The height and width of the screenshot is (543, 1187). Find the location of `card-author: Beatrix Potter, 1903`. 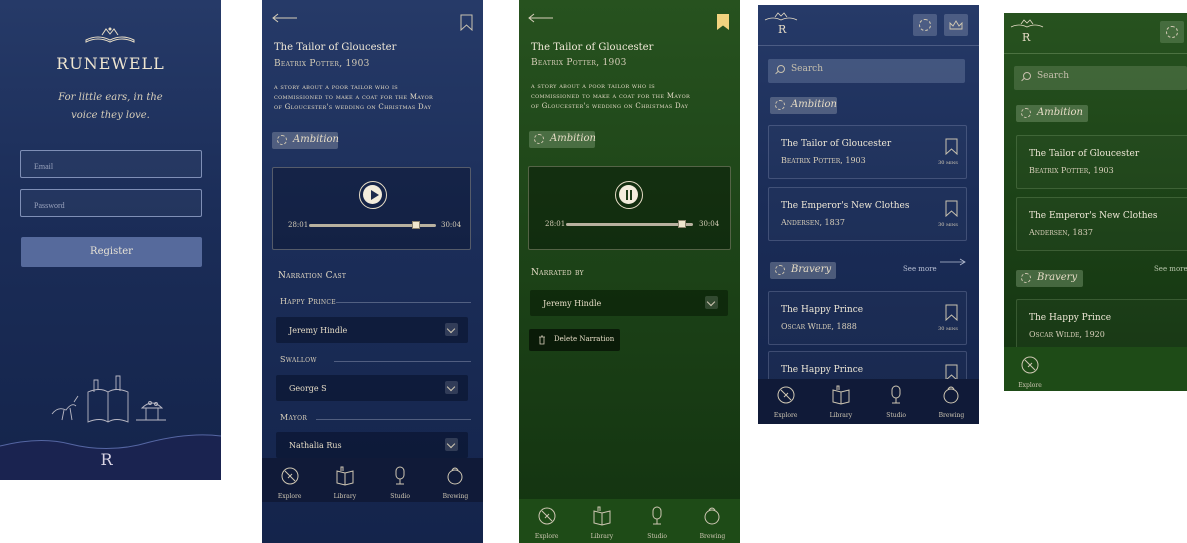

card-author: Beatrix Potter, 1903 is located at coordinates (1071, 170).